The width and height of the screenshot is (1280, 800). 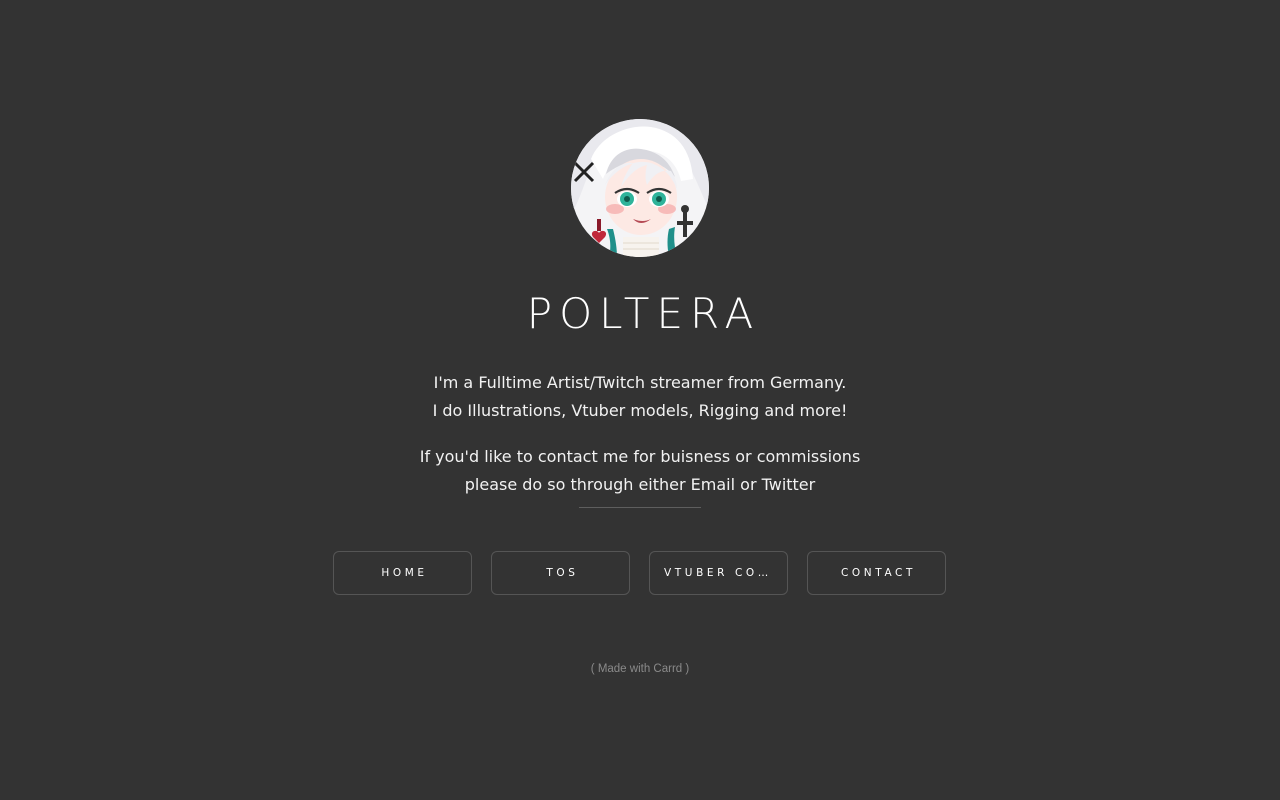 I want to click on made-with-carrd-link: Made with Carrd, so click(x=640, y=669).